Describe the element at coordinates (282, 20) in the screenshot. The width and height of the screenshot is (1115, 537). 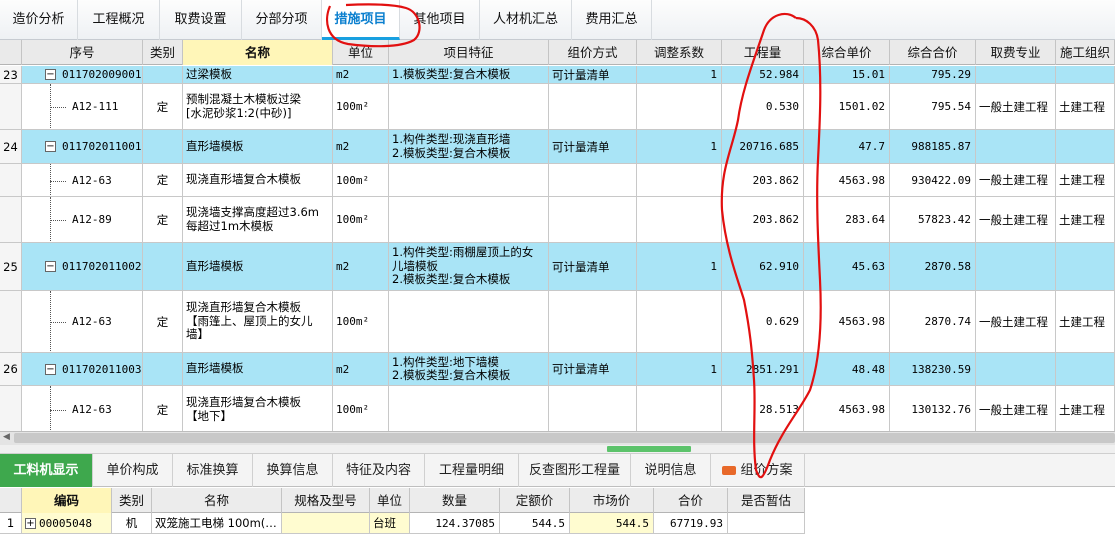
I see `tab-sub-items: 分部分项` at that location.